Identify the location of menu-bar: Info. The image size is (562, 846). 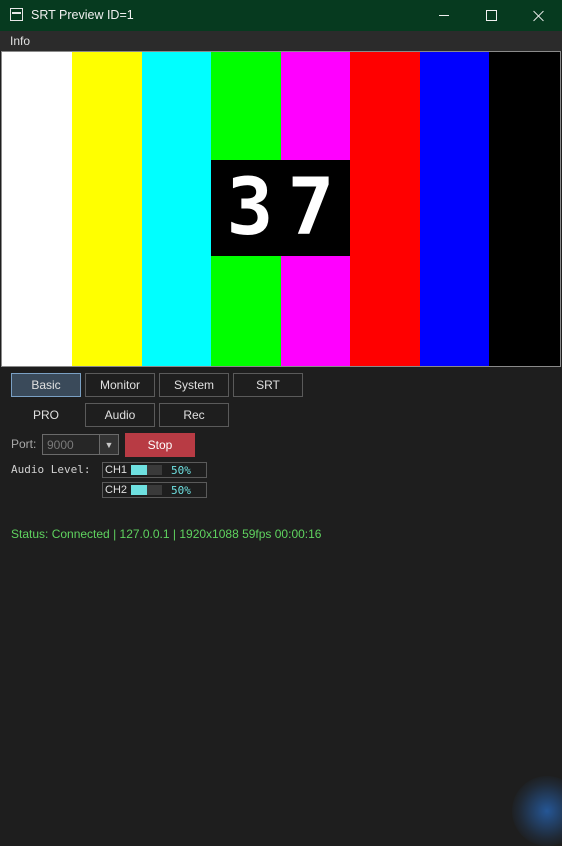
(281, 41).